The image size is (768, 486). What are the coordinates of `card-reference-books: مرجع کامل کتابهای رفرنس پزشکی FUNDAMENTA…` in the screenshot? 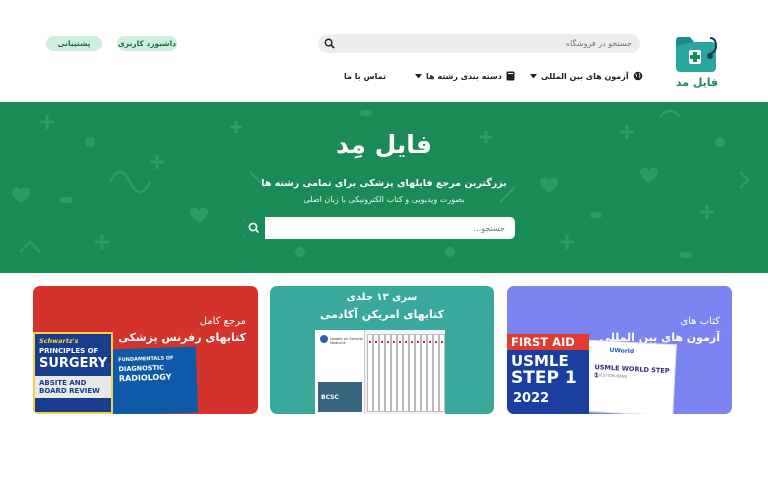 It's located at (145, 350).